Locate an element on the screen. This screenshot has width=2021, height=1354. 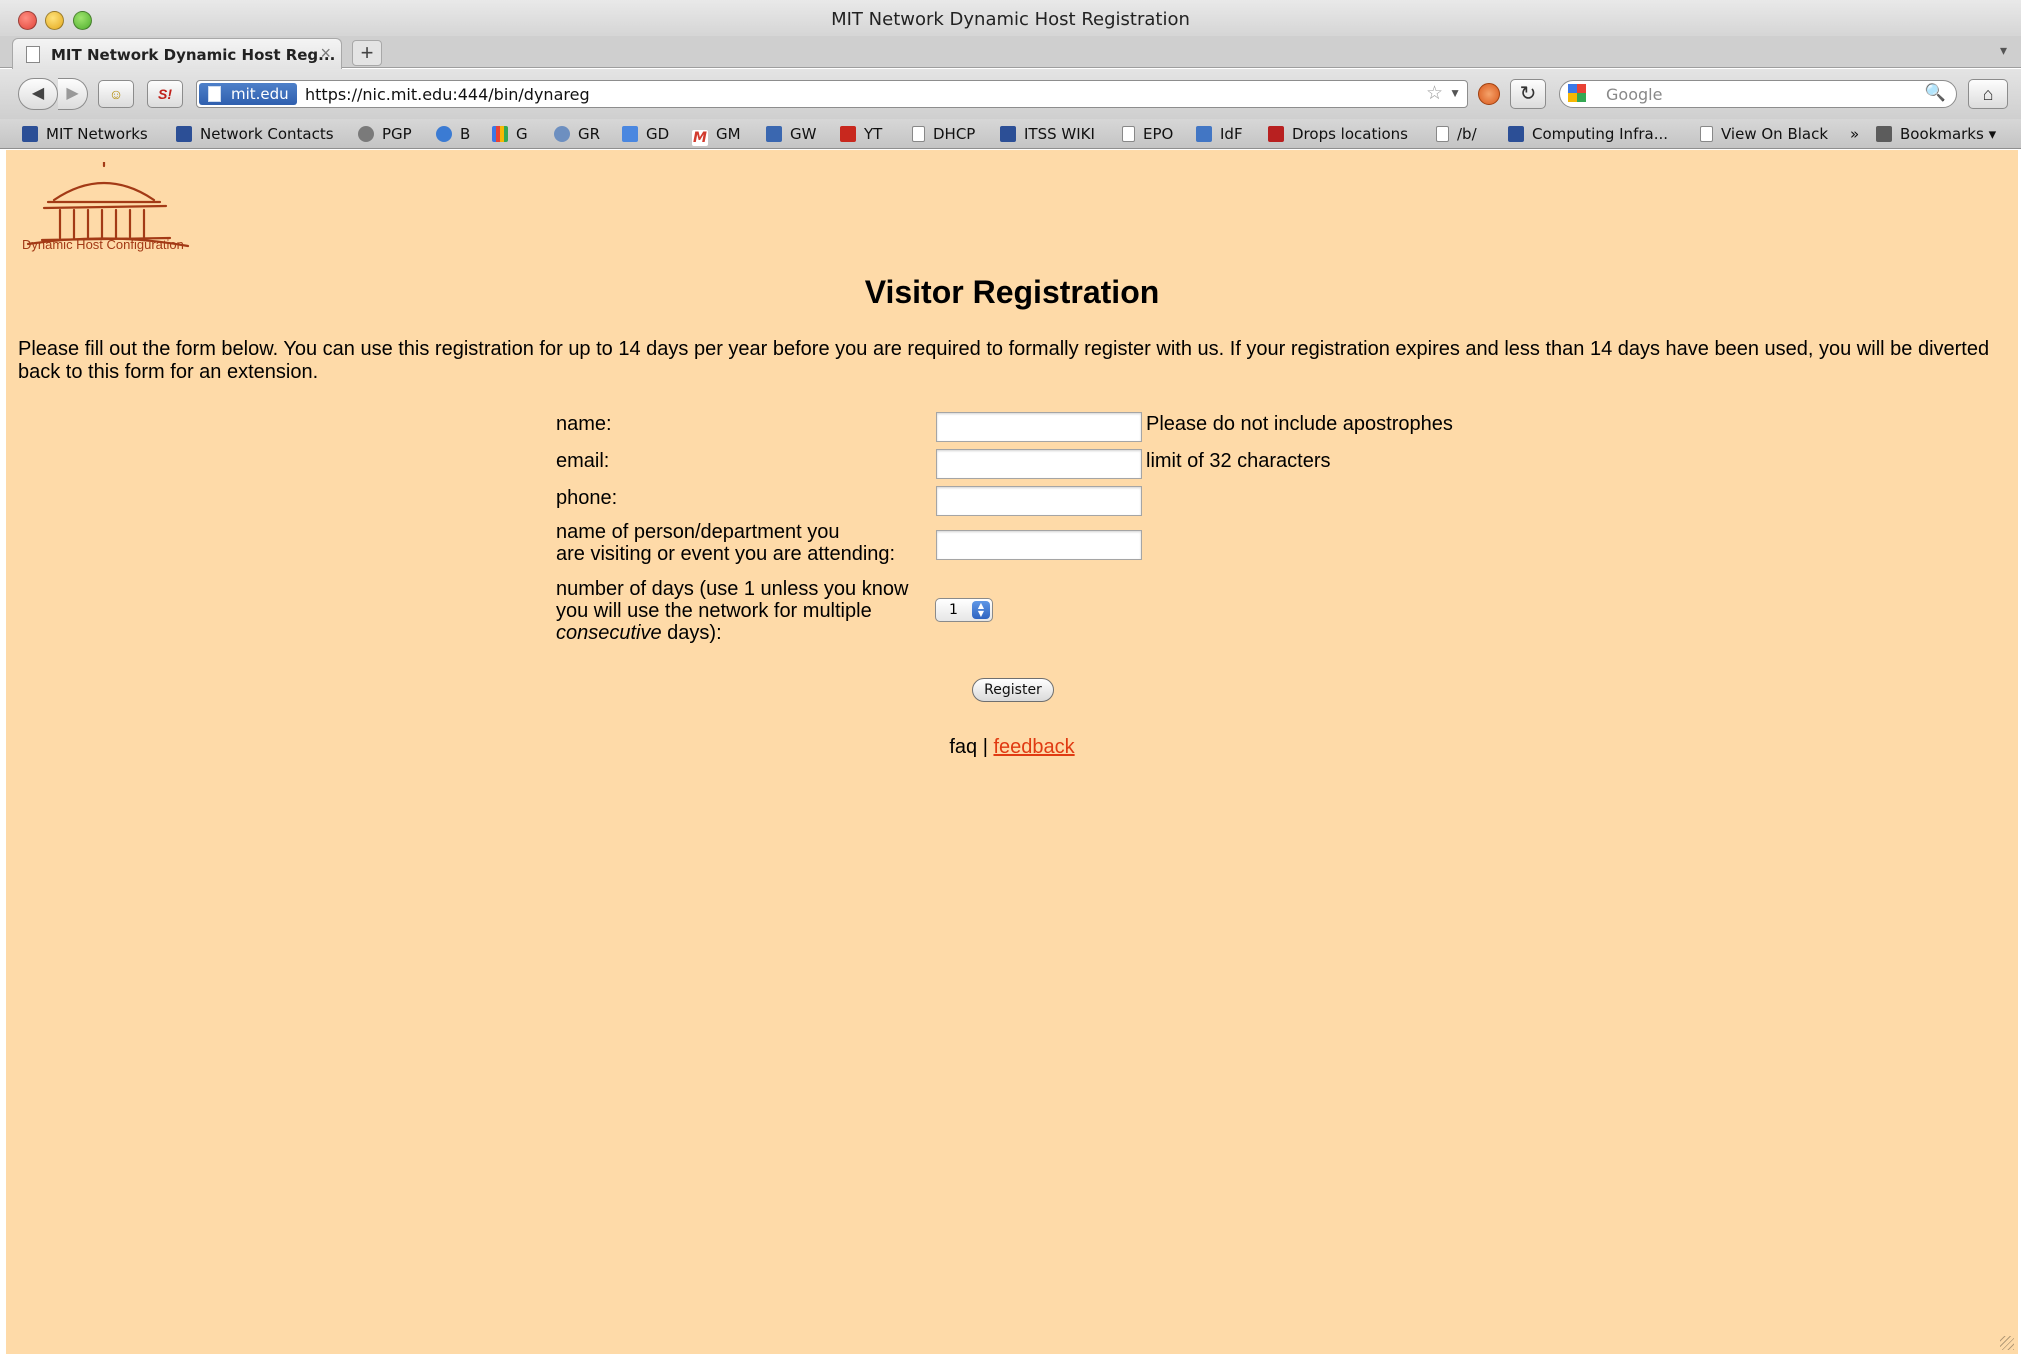
wave-icon is located at coordinates (774, 134).